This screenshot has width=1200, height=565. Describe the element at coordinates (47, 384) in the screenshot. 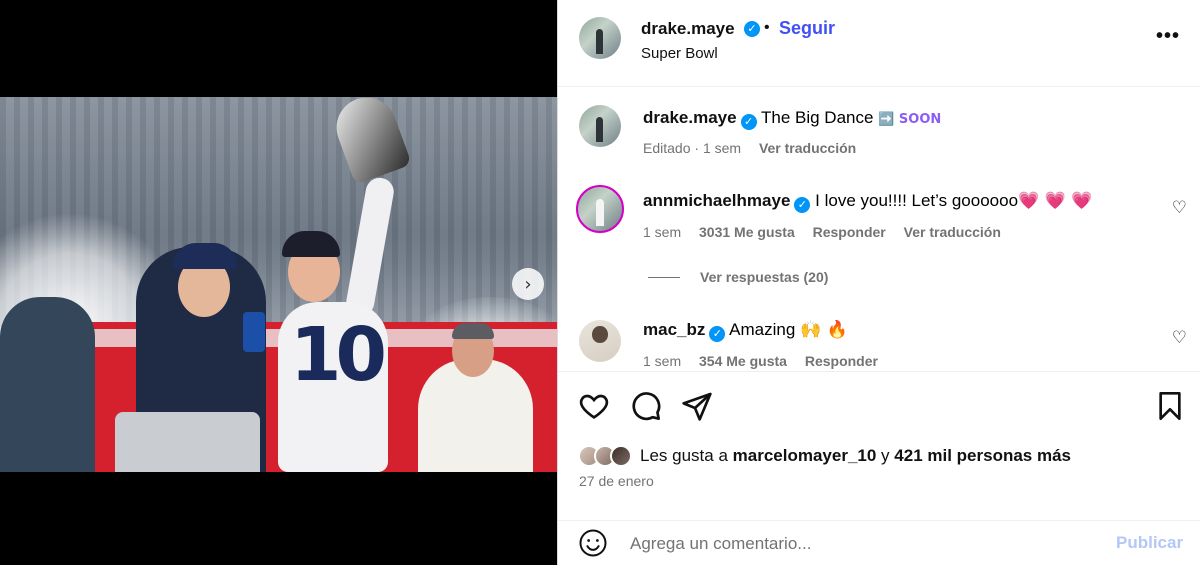

I see `person-far-left` at that location.